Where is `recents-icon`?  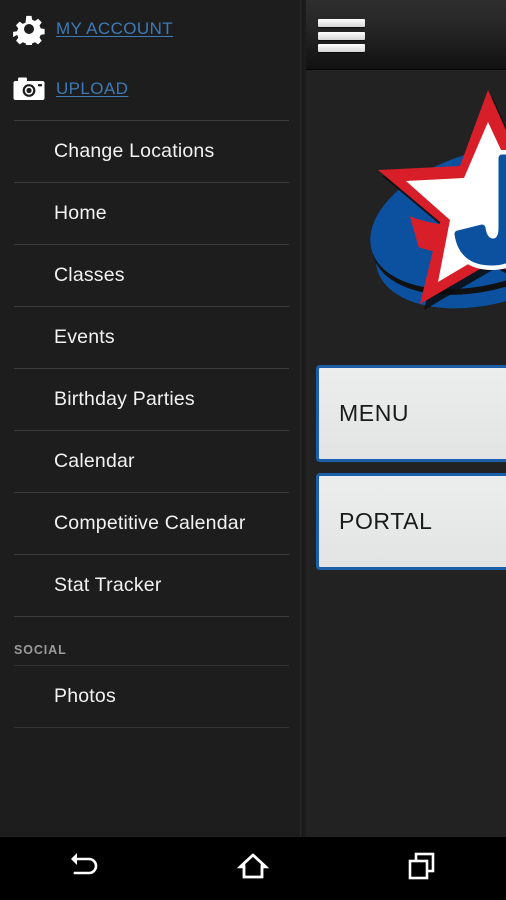
recents-icon is located at coordinates (422, 868).